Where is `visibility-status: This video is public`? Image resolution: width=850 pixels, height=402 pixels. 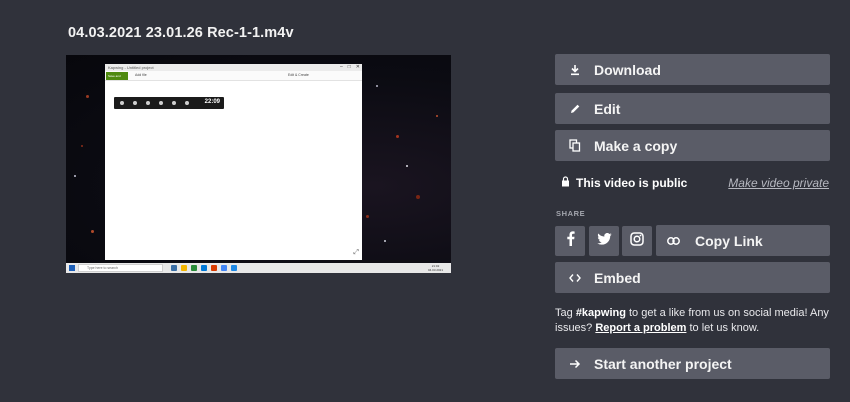
visibility-status: This video is public is located at coordinates (624, 183).